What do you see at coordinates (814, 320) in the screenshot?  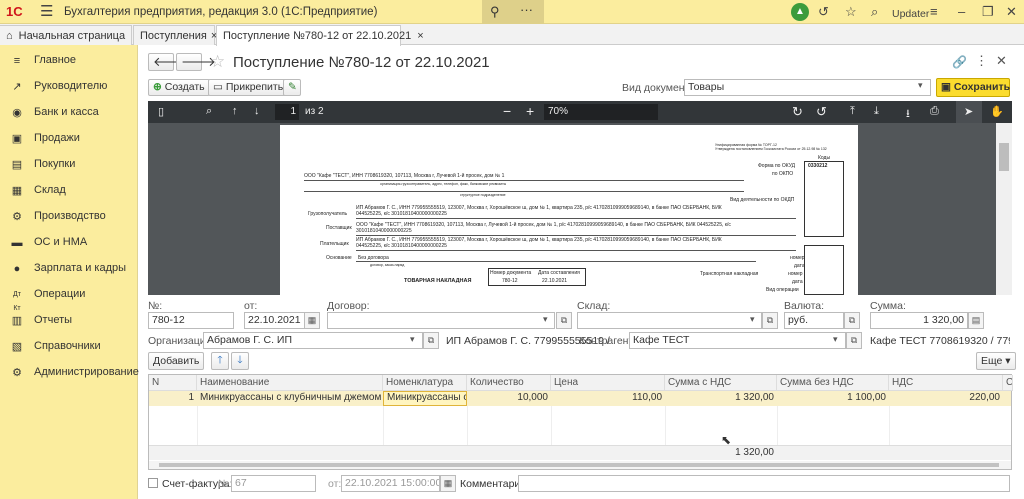 I see `currency-field: руб.` at bounding box center [814, 320].